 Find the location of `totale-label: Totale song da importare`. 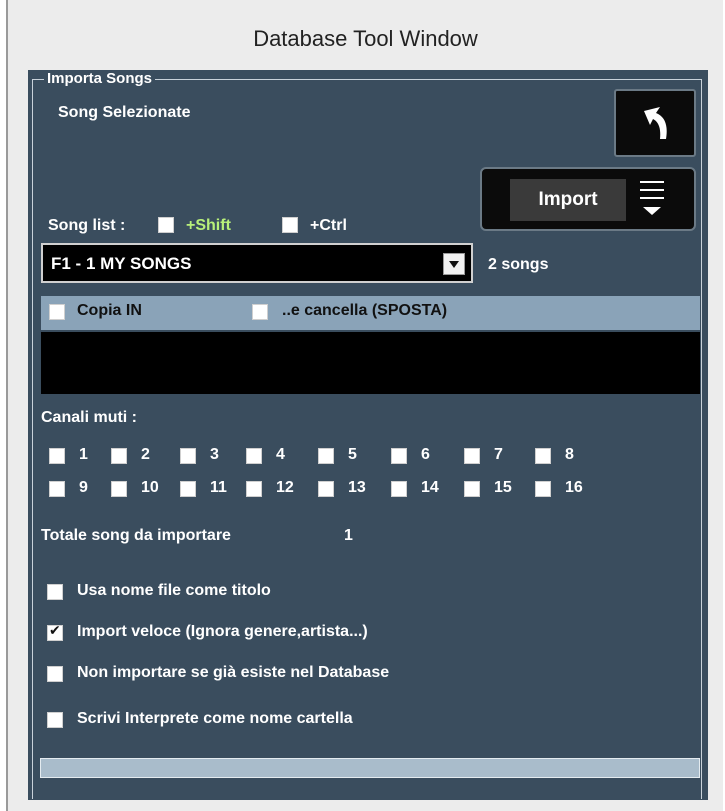

totale-label: Totale song da importare is located at coordinates (136, 535).